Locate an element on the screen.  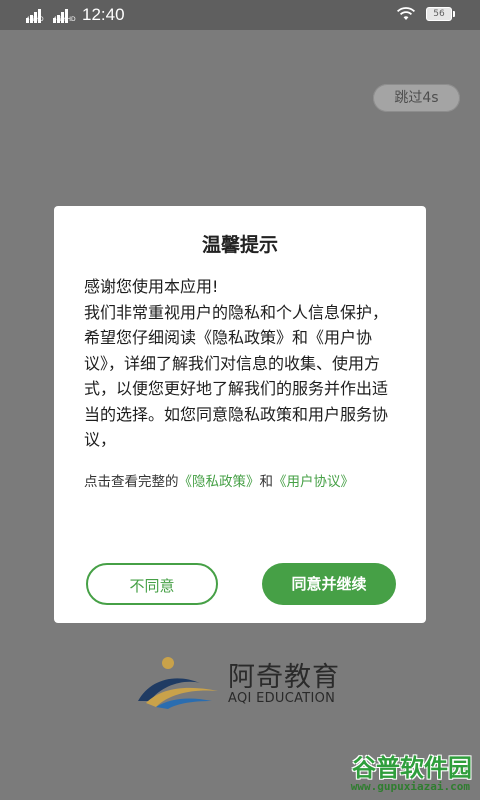
signal-label: 4G+HD is located at coordinates (64, 19).